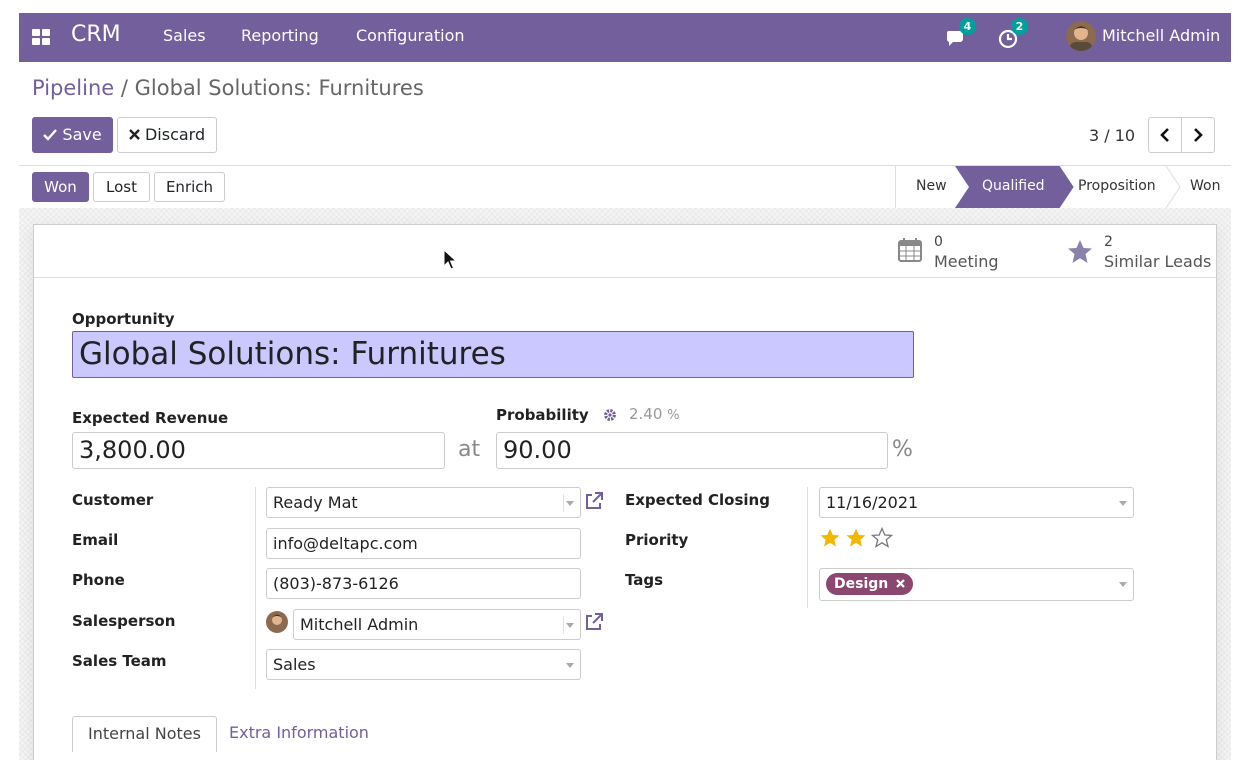  I want to click on phone-label: Phone, so click(98, 580).